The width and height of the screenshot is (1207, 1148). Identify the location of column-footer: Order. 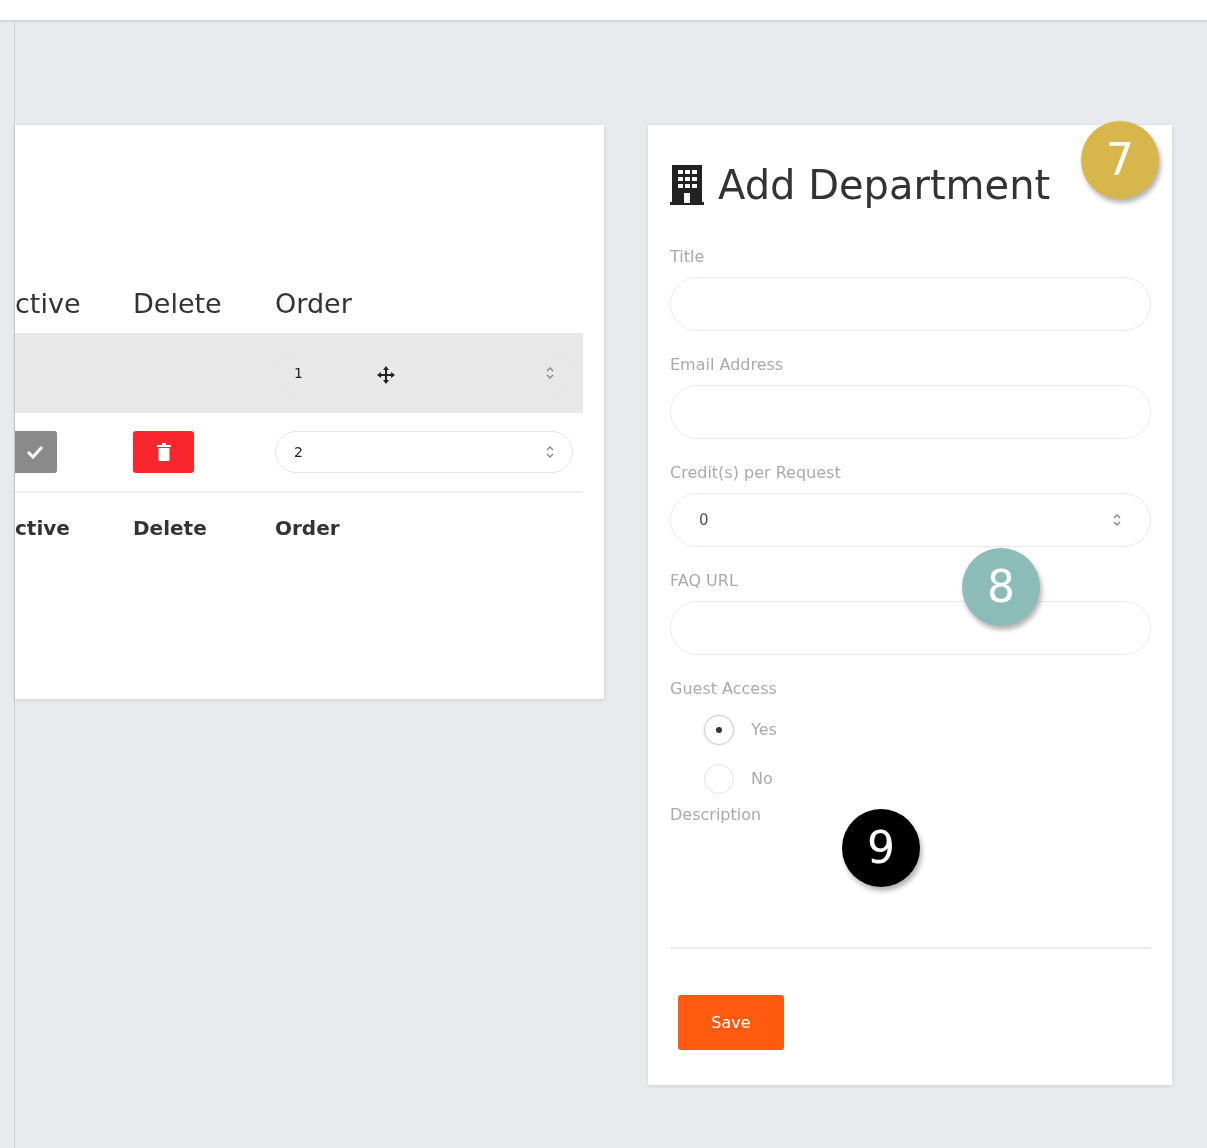
(307, 528).